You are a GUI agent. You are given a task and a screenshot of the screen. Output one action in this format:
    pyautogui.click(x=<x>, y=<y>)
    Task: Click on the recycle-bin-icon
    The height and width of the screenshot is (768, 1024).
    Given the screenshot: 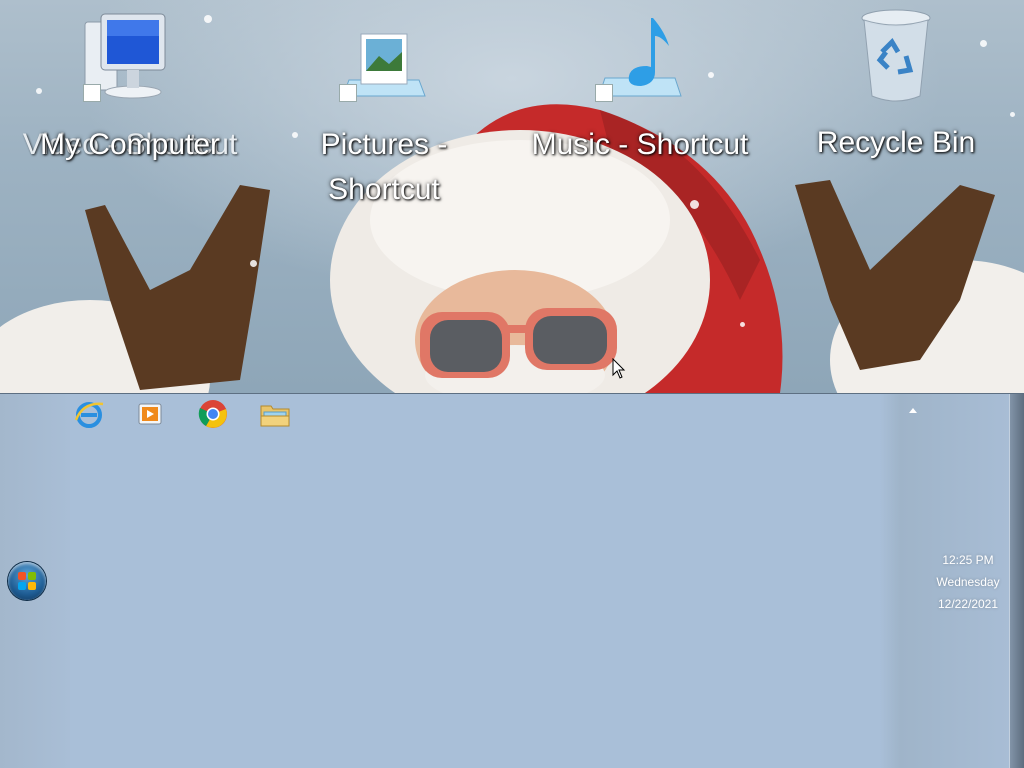 What is the action you would take?
    pyautogui.click(x=896, y=58)
    